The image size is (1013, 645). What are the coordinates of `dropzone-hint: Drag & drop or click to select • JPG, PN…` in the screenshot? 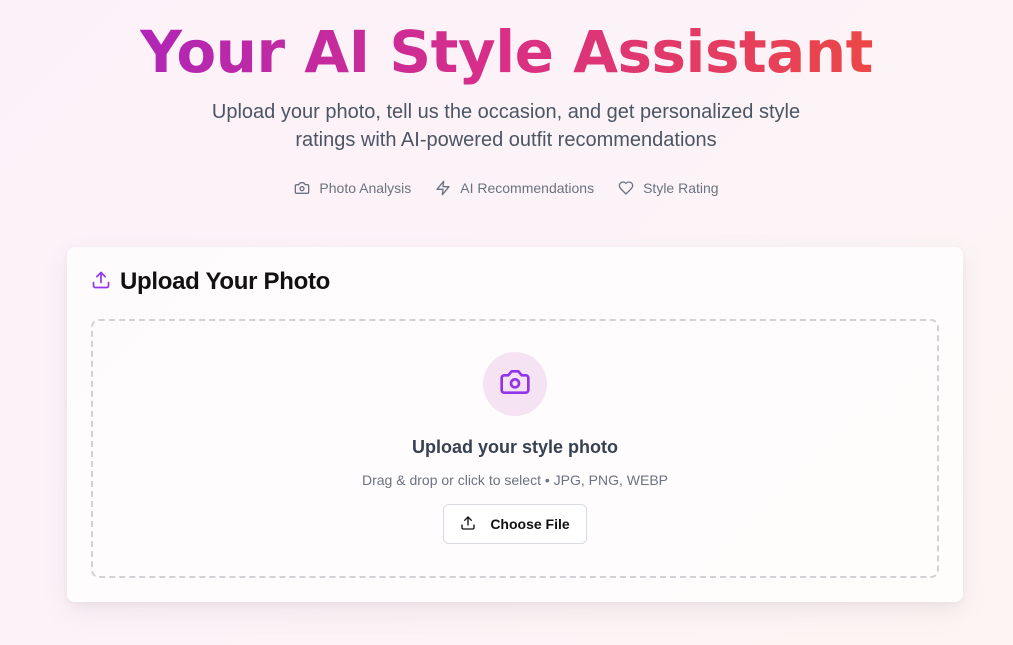 It's located at (515, 480).